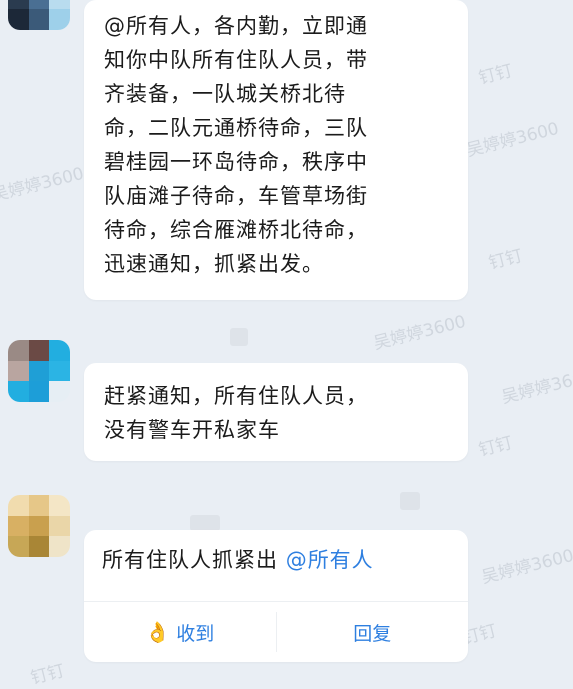 Image resolution: width=573 pixels, height=689 pixels. Describe the element at coordinates (330, 560) in the screenshot. I see `mention-all-link: @所有人` at that location.